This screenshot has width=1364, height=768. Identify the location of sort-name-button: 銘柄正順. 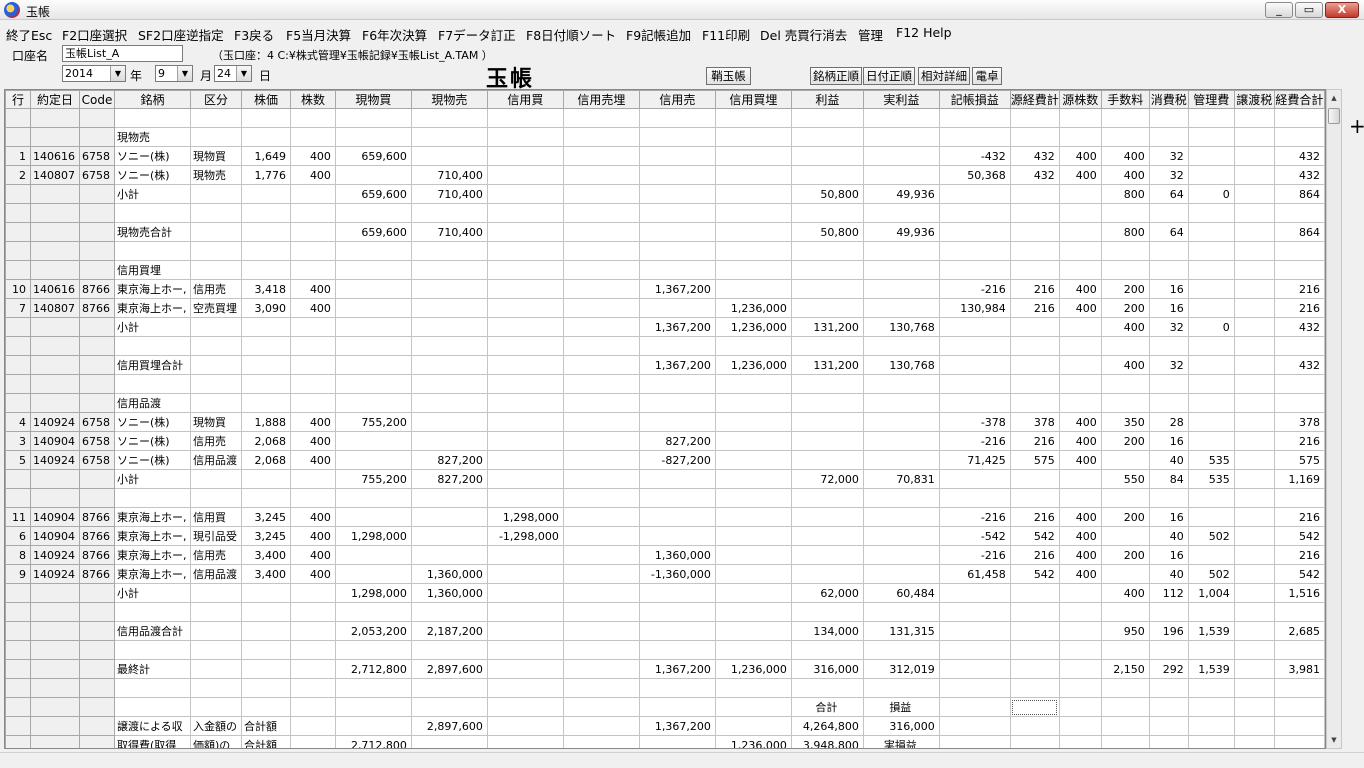
(836, 76).